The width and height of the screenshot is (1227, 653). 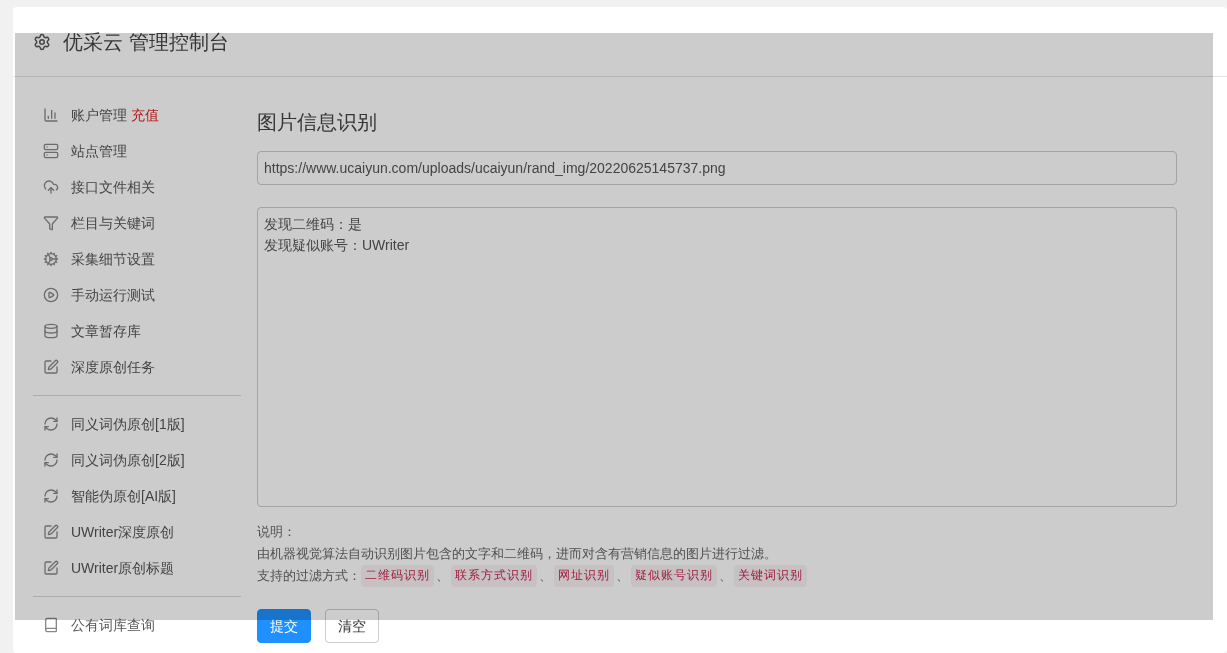 I want to click on clear-button: 清空, so click(x=352, y=626).